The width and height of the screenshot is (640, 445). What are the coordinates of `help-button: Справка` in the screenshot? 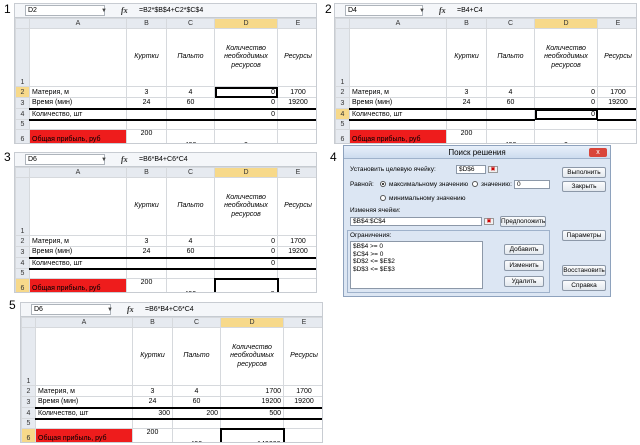 It's located at (584, 285).